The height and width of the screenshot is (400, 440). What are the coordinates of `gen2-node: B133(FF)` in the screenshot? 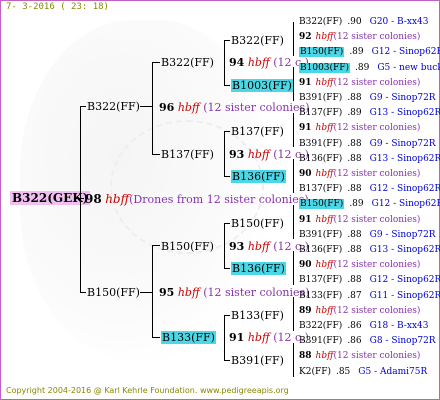 It's located at (188, 337).